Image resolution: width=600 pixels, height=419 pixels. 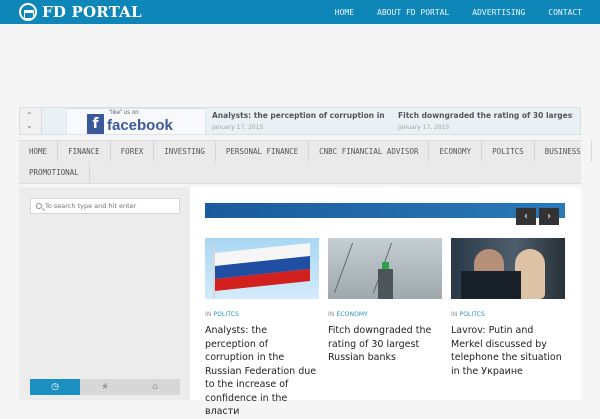 I want to click on tower-image, so click(x=385, y=268).